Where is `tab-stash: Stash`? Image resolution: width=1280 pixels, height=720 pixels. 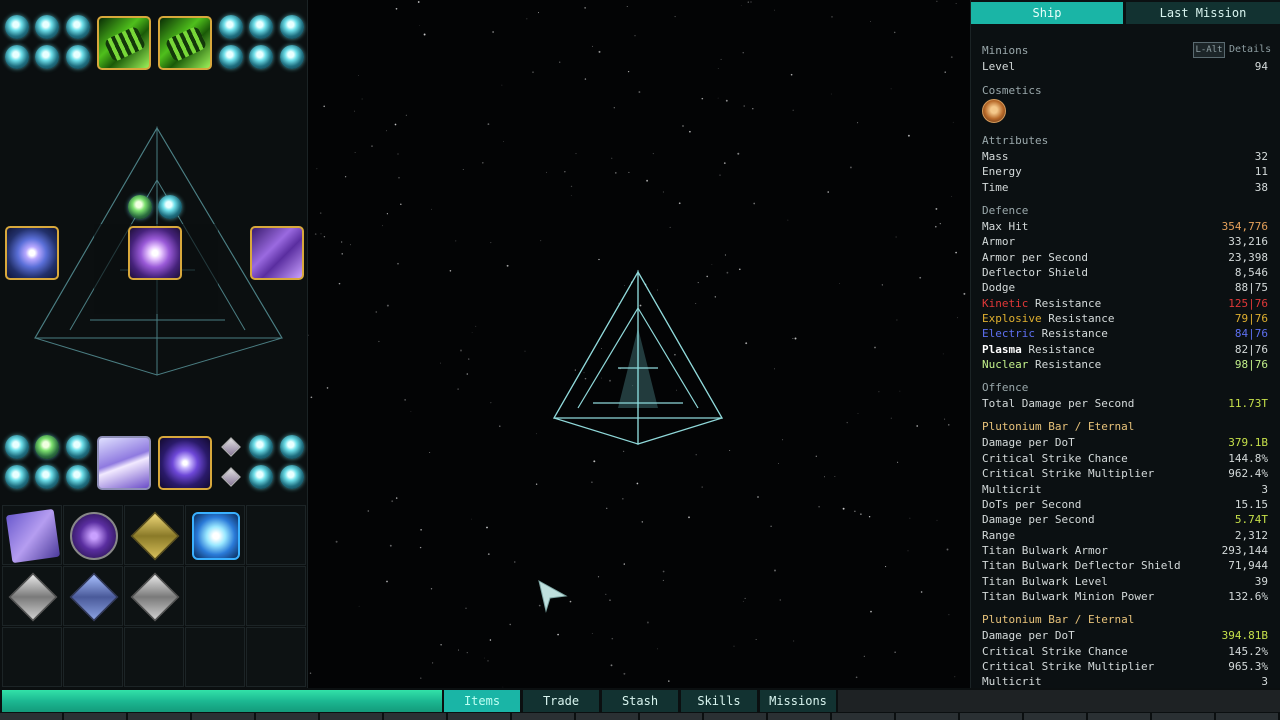
tab-stash: Stash is located at coordinates (640, 701).